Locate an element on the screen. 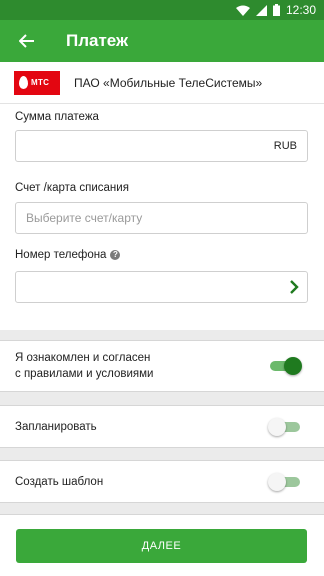 The image size is (324, 576). schedule-switch is located at coordinates (285, 427).